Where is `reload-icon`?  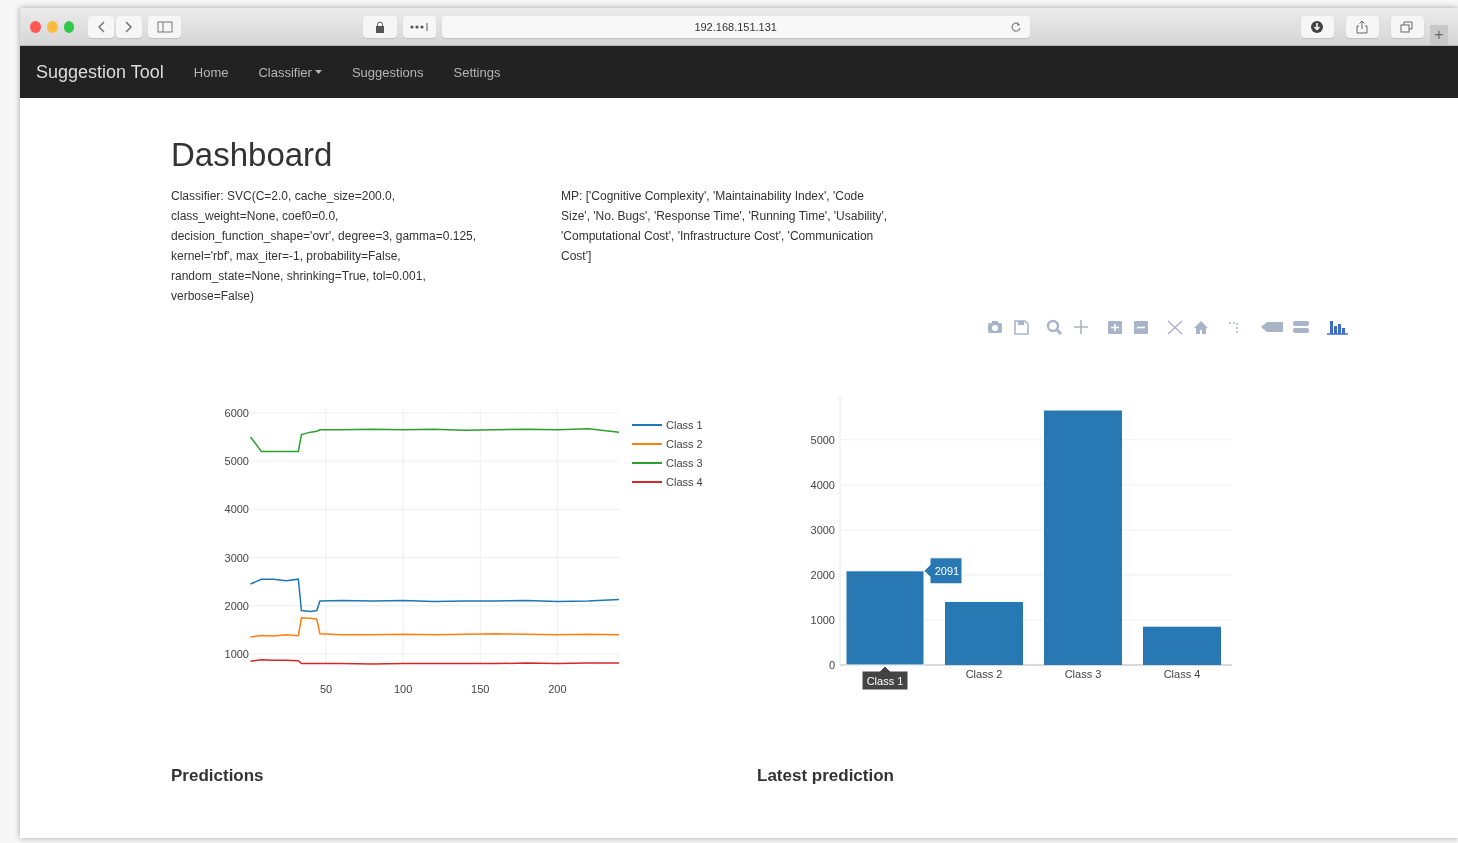
reload-icon is located at coordinates (1015, 26).